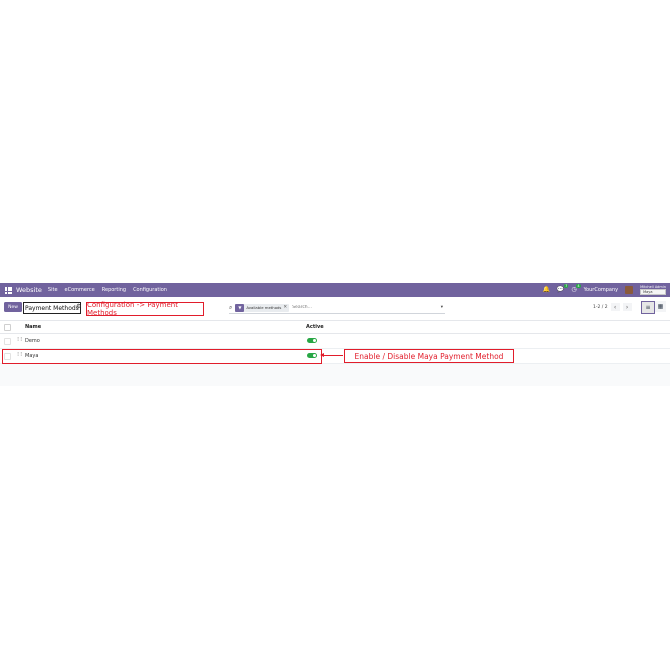  I want to click on pager: 1-2 / 2 ‹ ›, so click(612, 307).